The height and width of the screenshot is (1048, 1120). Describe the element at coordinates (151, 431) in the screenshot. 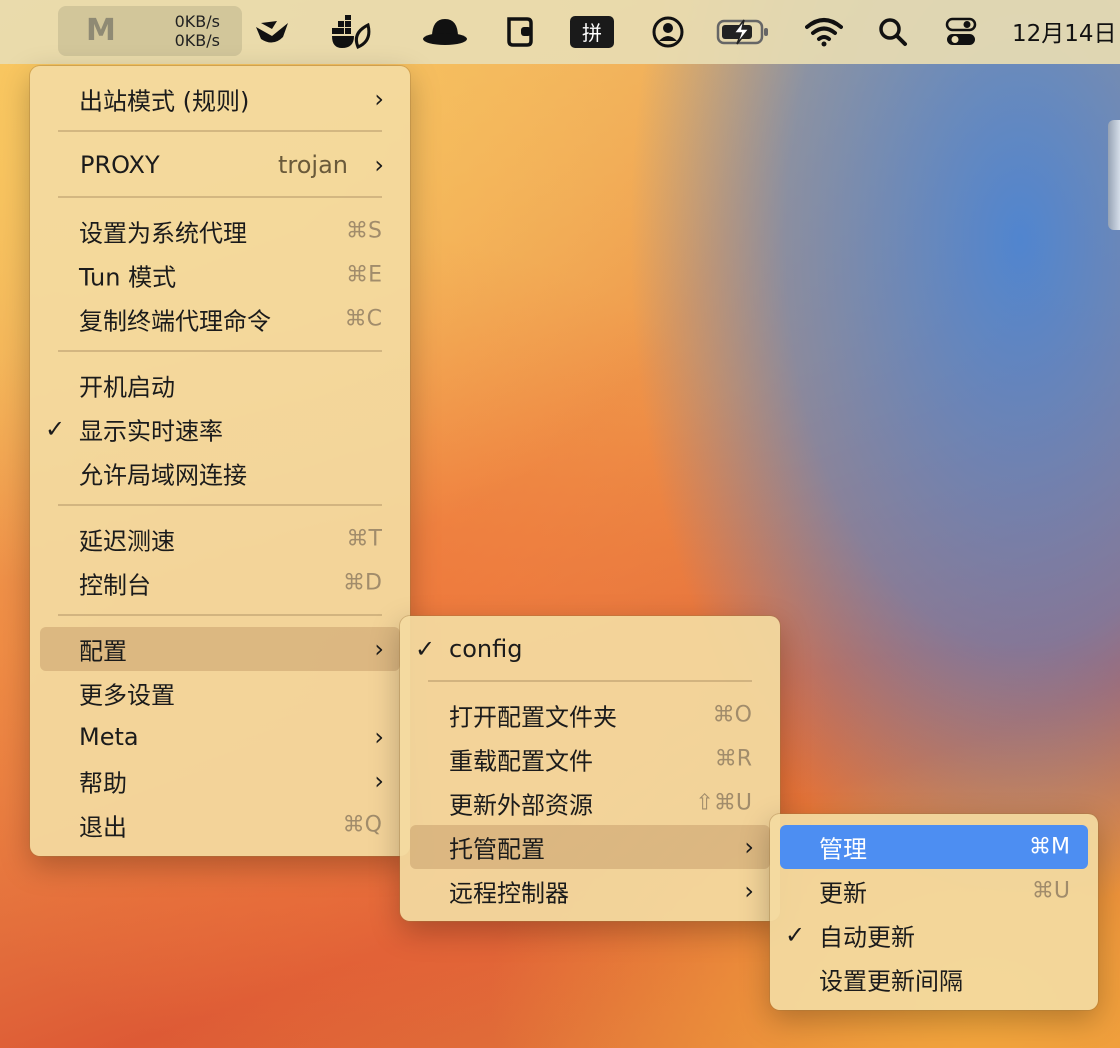

I see `show-speed-label: 显示实时速率` at that location.